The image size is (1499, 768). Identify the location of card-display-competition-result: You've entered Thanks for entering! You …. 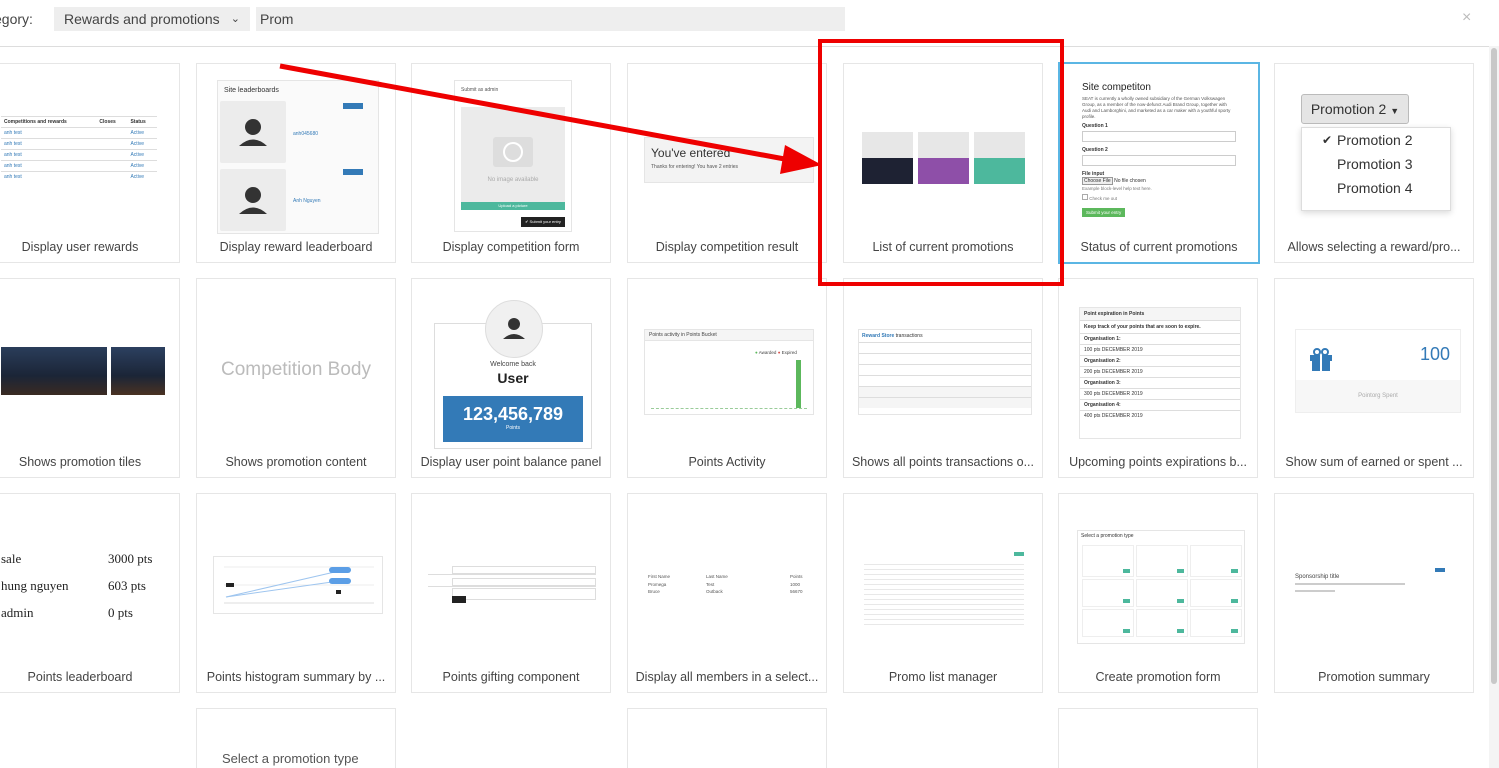
(727, 163).